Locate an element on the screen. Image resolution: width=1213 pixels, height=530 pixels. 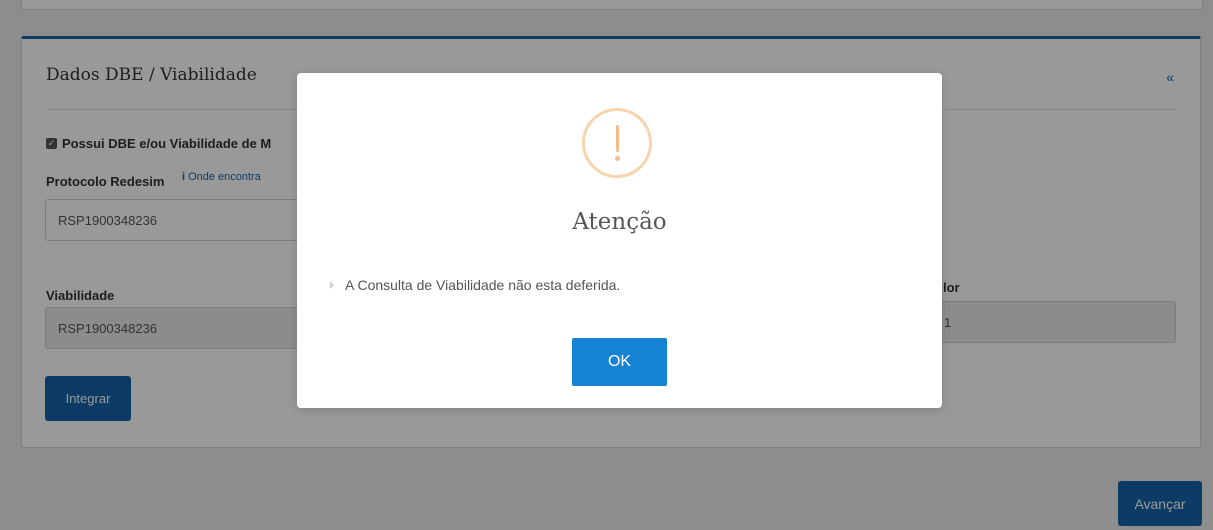
ok-button: OK is located at coordinates (619, 362).